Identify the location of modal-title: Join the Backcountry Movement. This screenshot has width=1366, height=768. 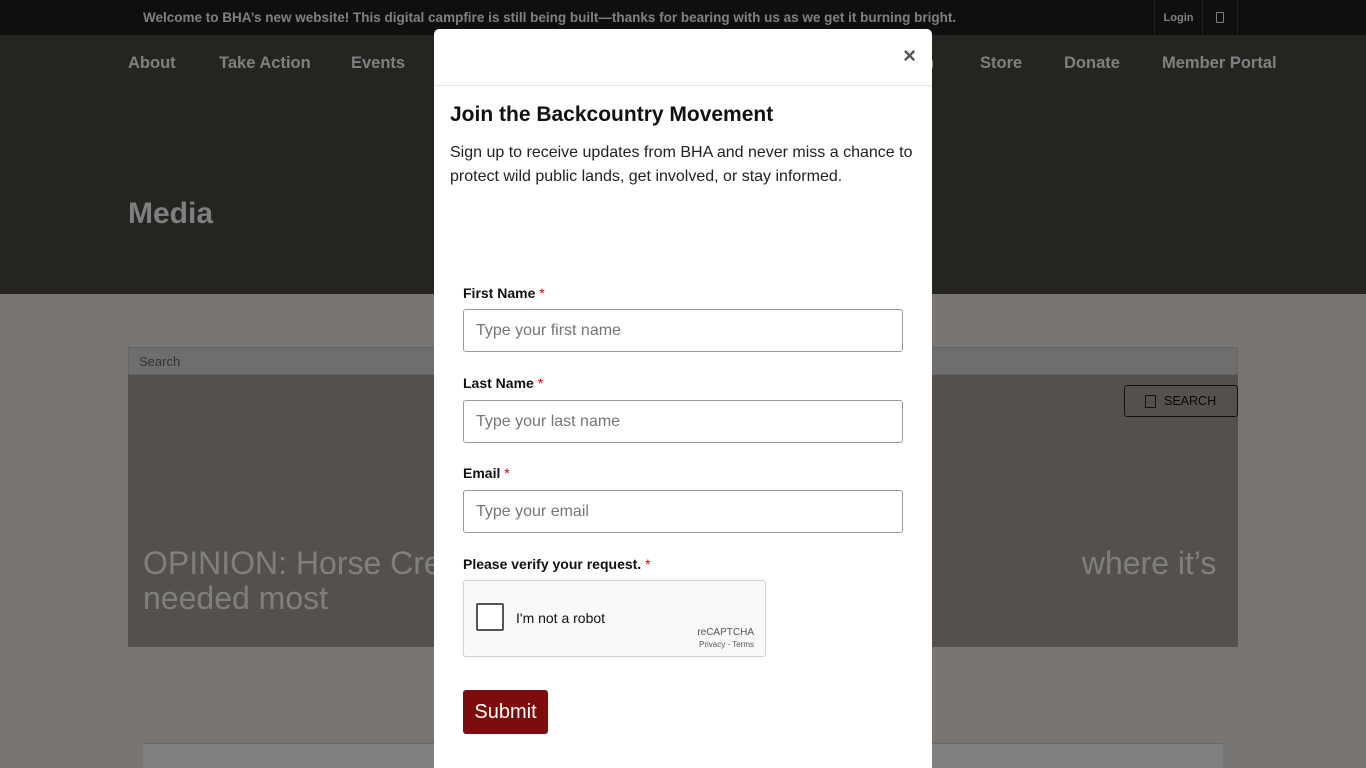
(612, 114).